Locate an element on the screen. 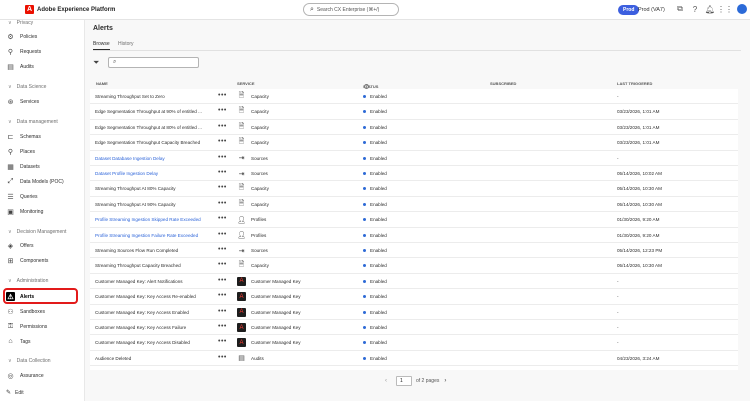 The width and height of the screenshot is (750, 401). column-header-last-triggered: LAST TRIGGERED is located at coordinates (634, 83).